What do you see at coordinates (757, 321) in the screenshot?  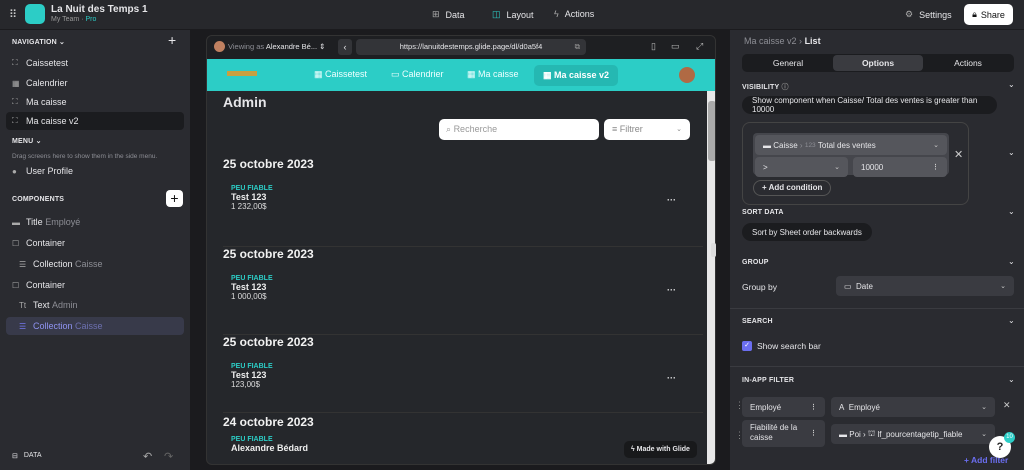 I see `search-heading: SEARCH` at bounding box center [757, 321].